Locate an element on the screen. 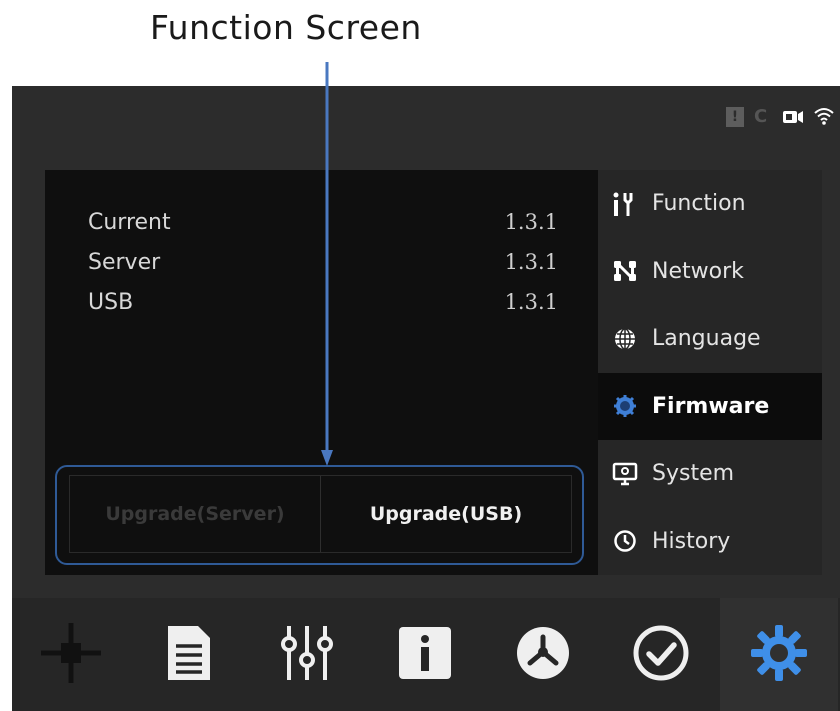 Image resolution: width=840 pixels, height=711 pixels. nav-connector is located at coordinates (71, 654).